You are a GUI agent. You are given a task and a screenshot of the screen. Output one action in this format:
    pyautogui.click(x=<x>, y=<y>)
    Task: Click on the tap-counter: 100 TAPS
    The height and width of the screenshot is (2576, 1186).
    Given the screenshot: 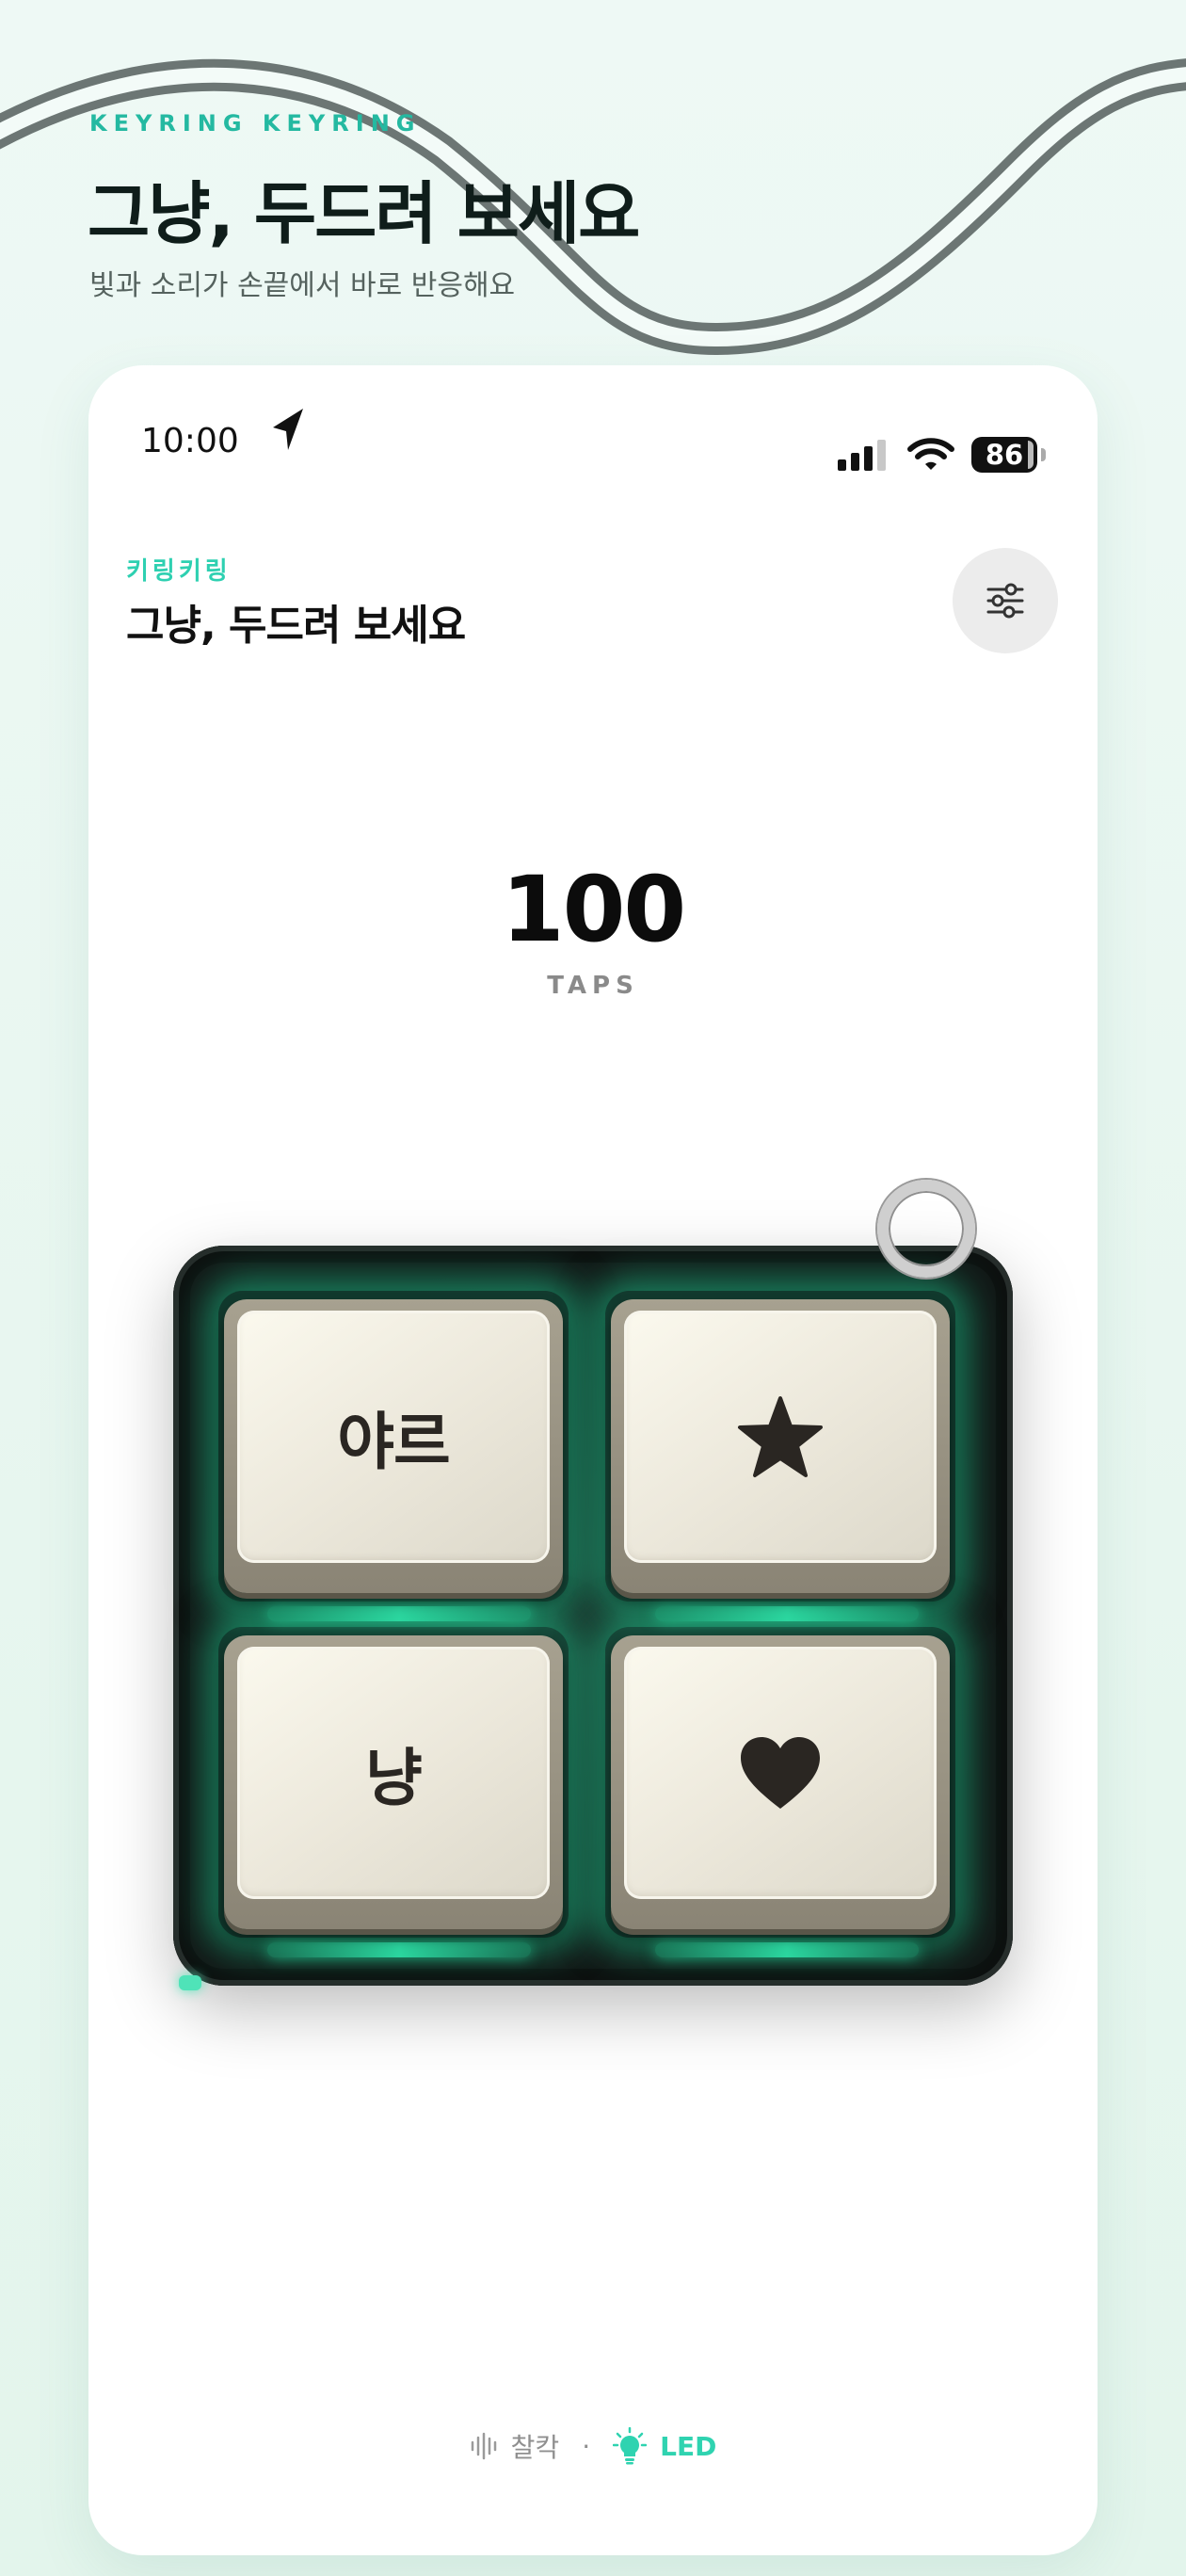 What is the action you would take?
    pyautogui.click(x=593, y=932)
    